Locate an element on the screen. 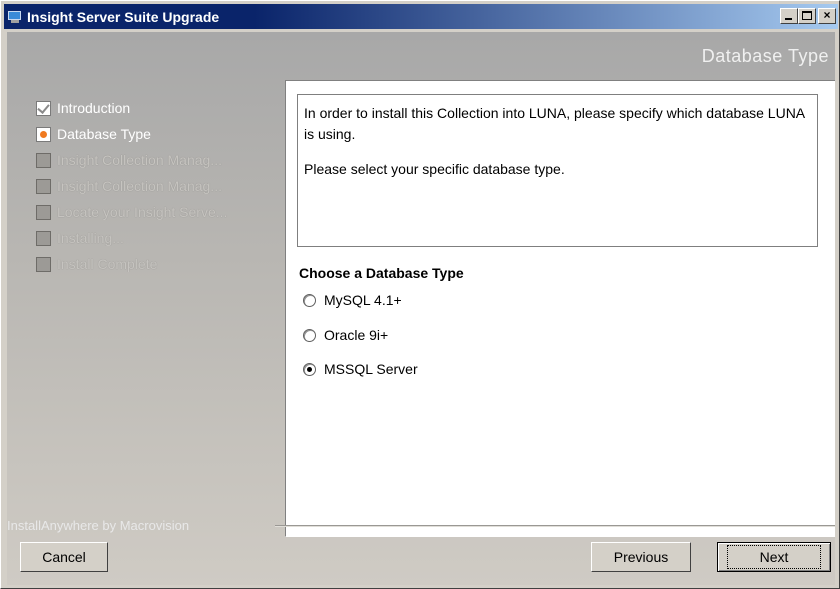 This screenshot has width=840, height=589. cancel-button: Cancel is located at coordinates (64, 557).